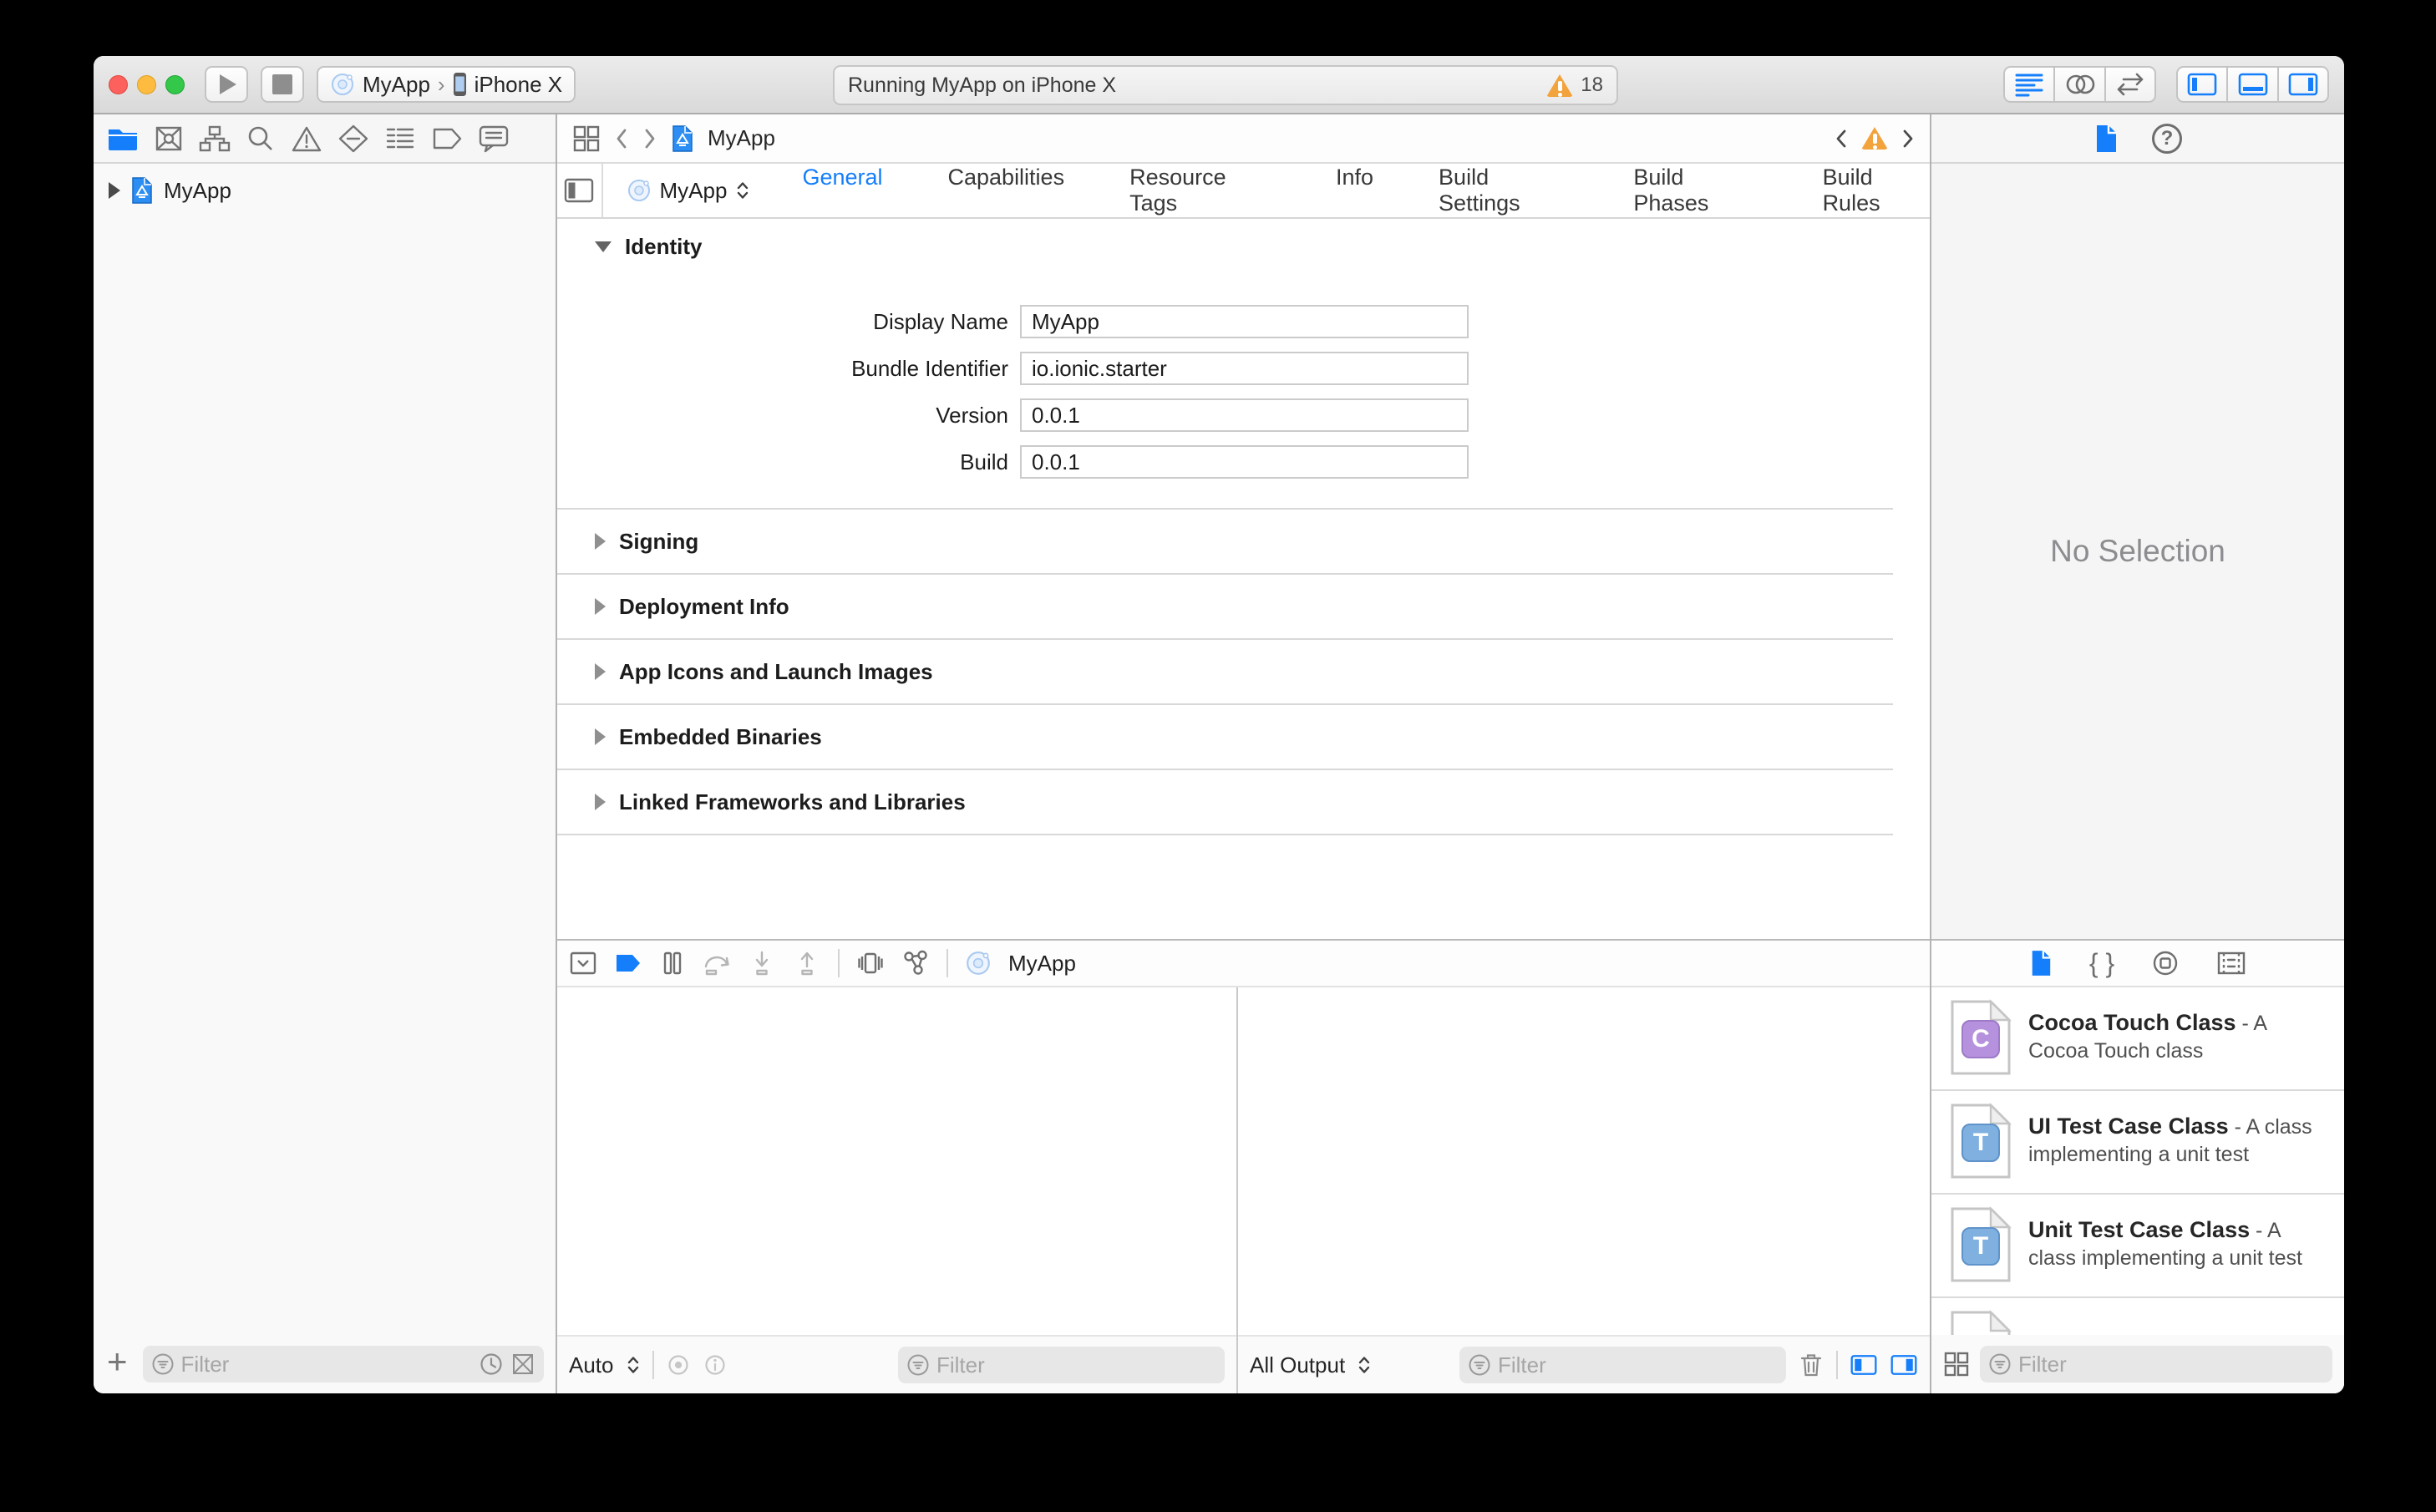 The height and width of the screenshot is (1512, 2436). Describe the element at coordinates (1244, 321) in the screenshot. I see `display-name-input` at that location.